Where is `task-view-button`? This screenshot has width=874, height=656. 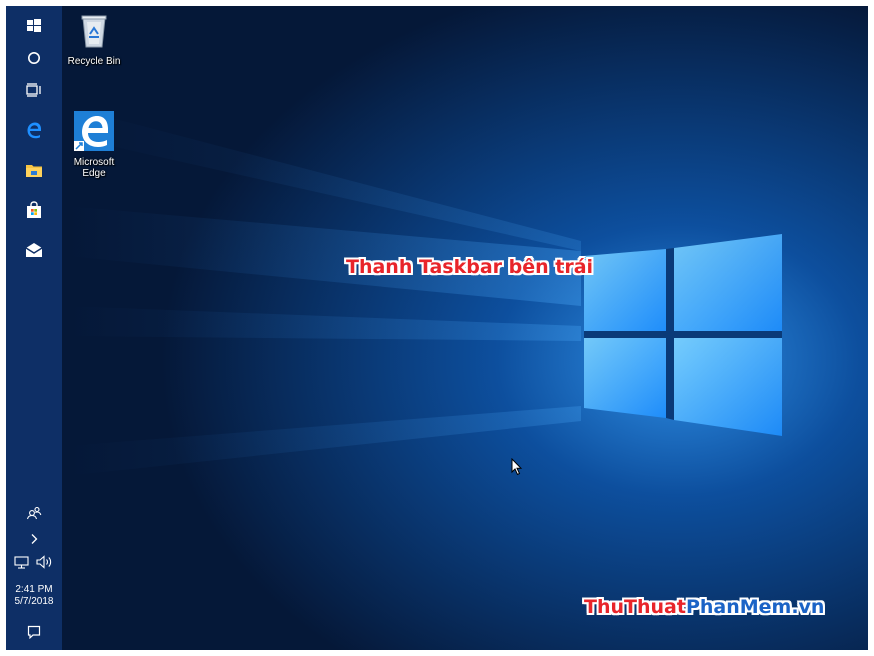 task-view-button is located at coordinates (34, 90).